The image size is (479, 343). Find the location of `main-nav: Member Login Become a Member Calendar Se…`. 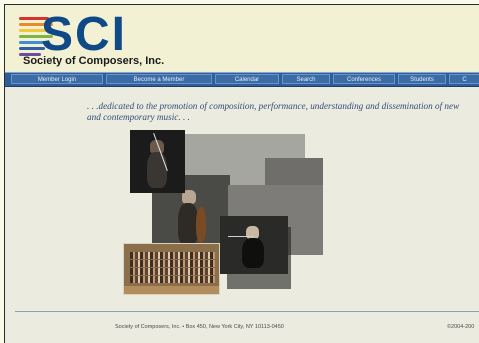

main-nav: Member Login Become a Member Calendar Se… is located at coordinates (242, 79).